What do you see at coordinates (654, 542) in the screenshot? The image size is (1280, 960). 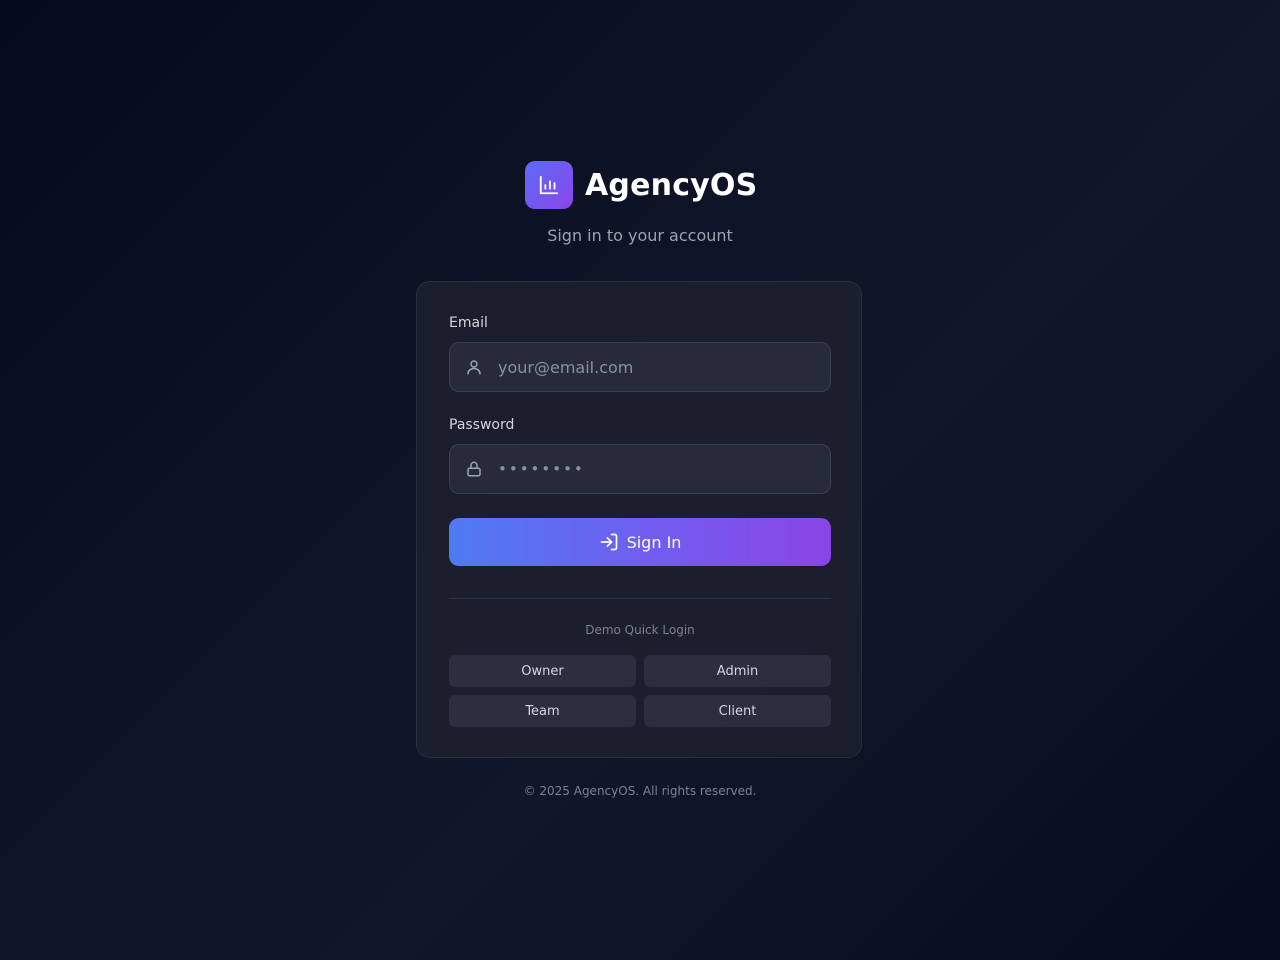 I see `sign-in-label: Sign In` at bounding box center [654, 542].